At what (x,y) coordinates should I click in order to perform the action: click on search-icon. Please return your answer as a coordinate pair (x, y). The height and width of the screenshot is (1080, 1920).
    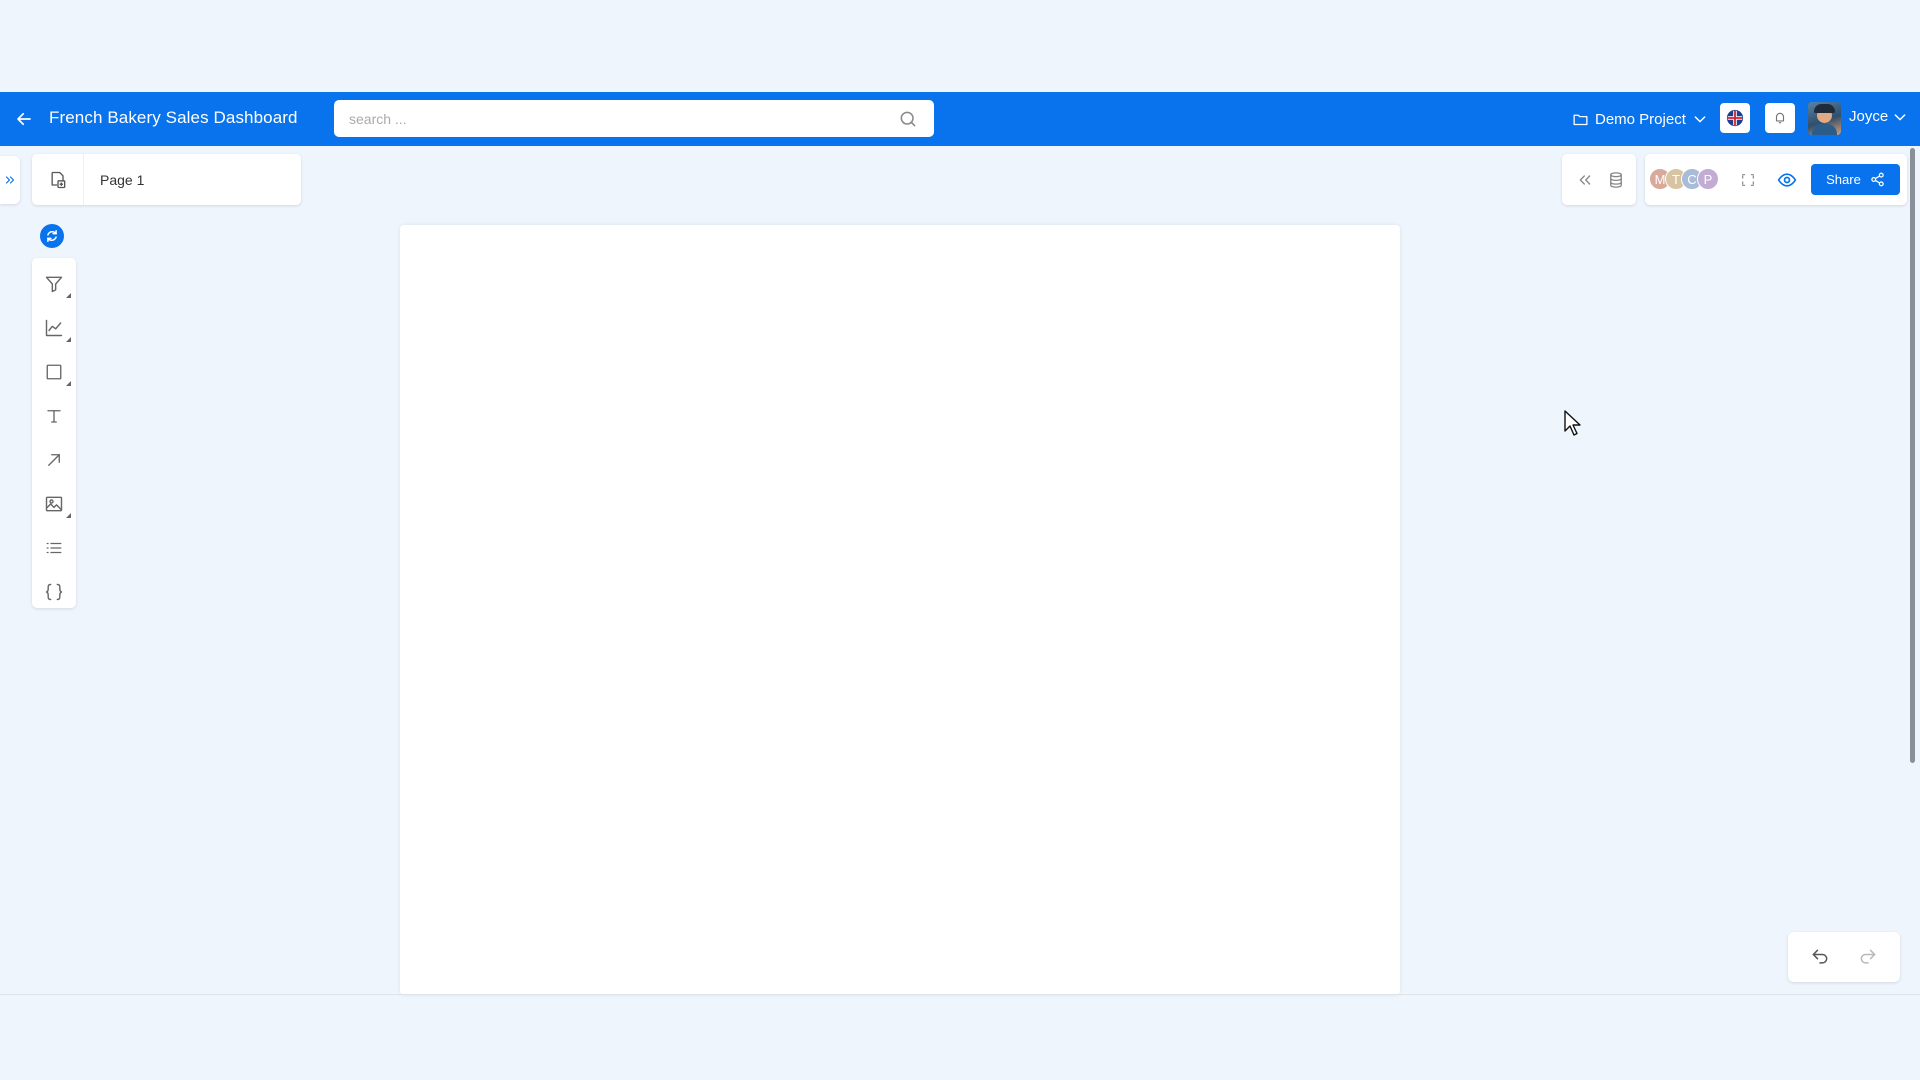
    Looking at the image, I should click on (908, 119).